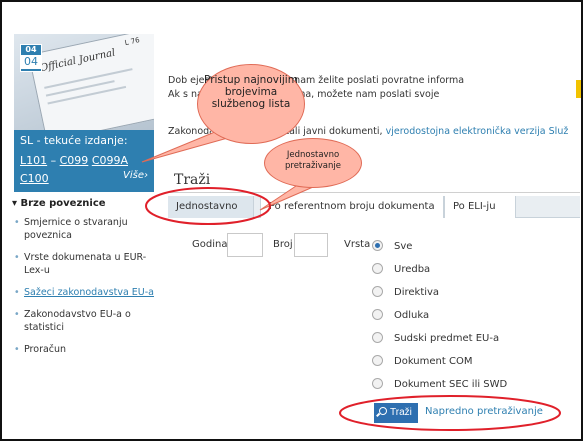  I want to click on quick-link-item: Smjernice o stvaranju poveznica, so click(89, 229).